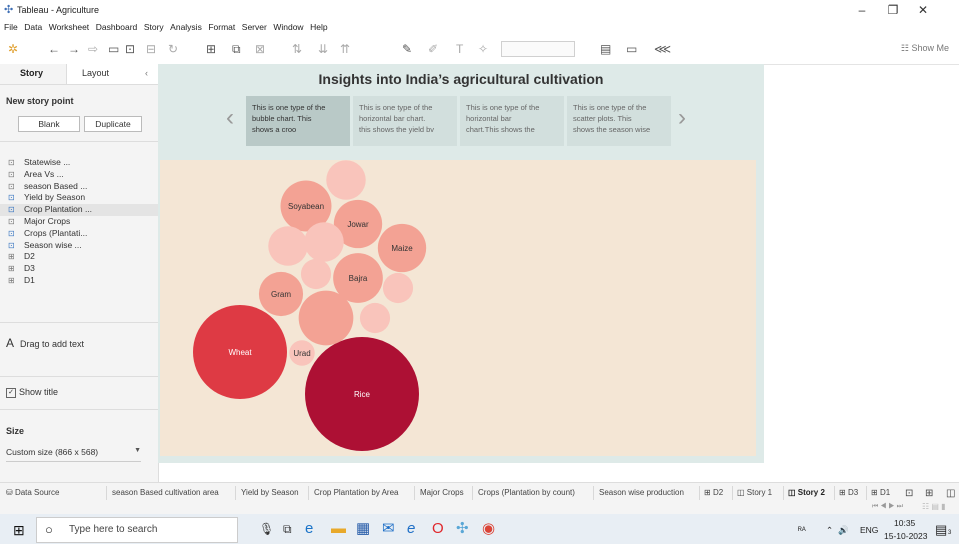 Image resolution: width=959 pixels, height=544 pixels. Describe the element at coordinates (713, 492) in the screenshot. I see `tab-d2: ⊞ D2` at that location.